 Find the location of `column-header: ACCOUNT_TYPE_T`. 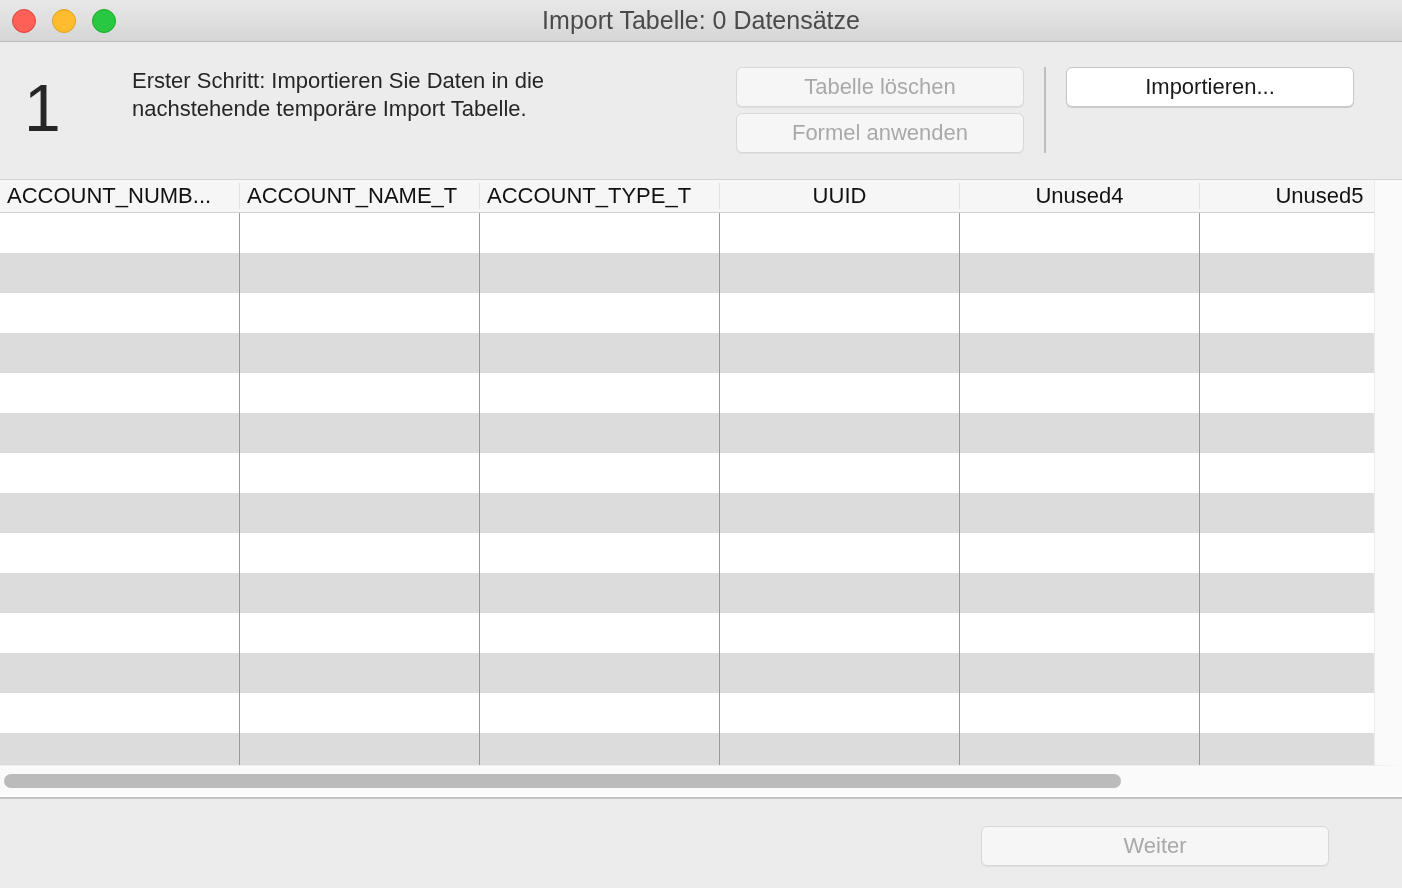

column-header: ACCOUNT_TYPE_T is located at coordinates (589, 196).